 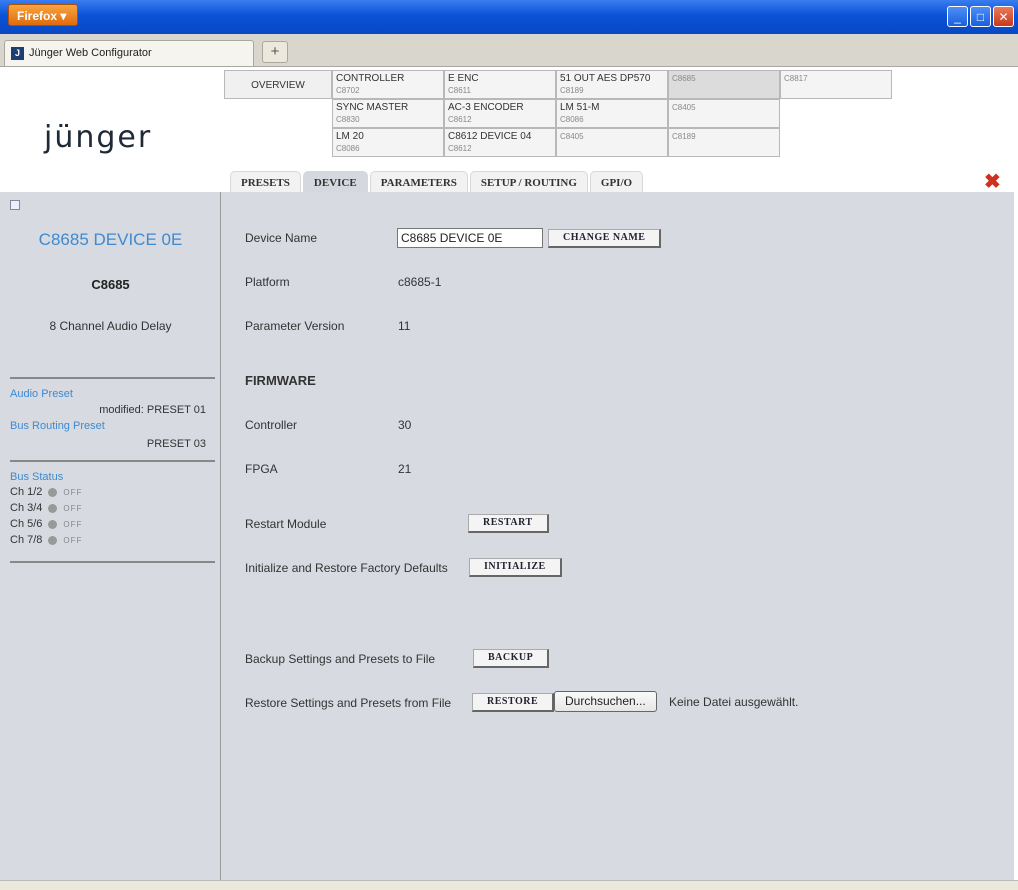 I want to click on junger-favicon-icon: J, so click(x=17, y=53).